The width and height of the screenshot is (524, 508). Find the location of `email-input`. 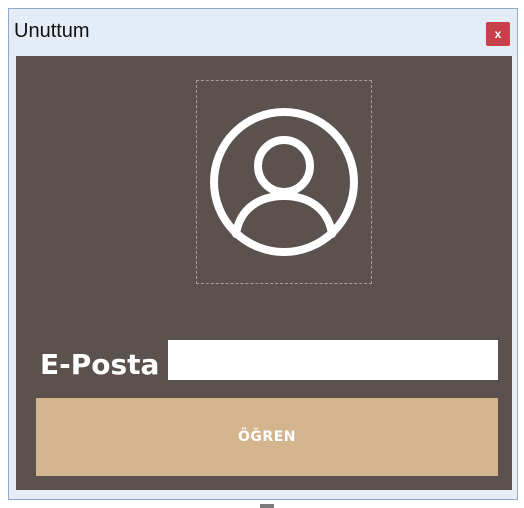

email-input is located at coordinates (333, 360).